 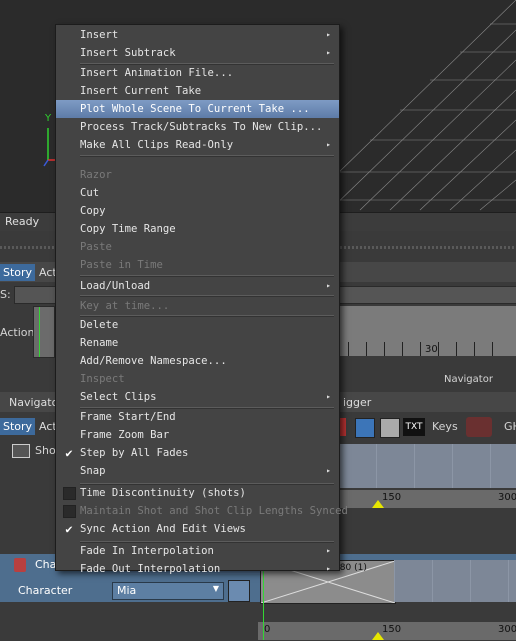 I want to click on status-text: Ready, so click(x=22, y=221).